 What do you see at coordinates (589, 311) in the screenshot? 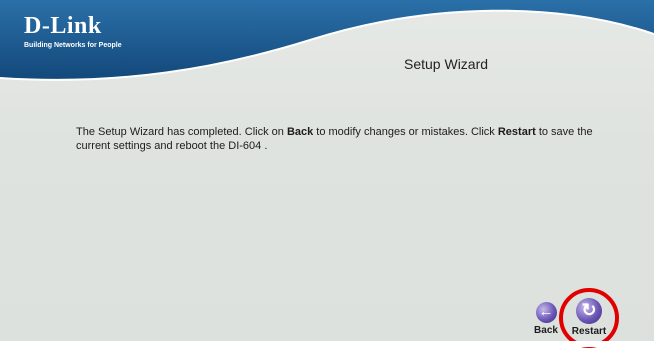
I see `restart-icon: ↻` at bounding box center [589, 311].